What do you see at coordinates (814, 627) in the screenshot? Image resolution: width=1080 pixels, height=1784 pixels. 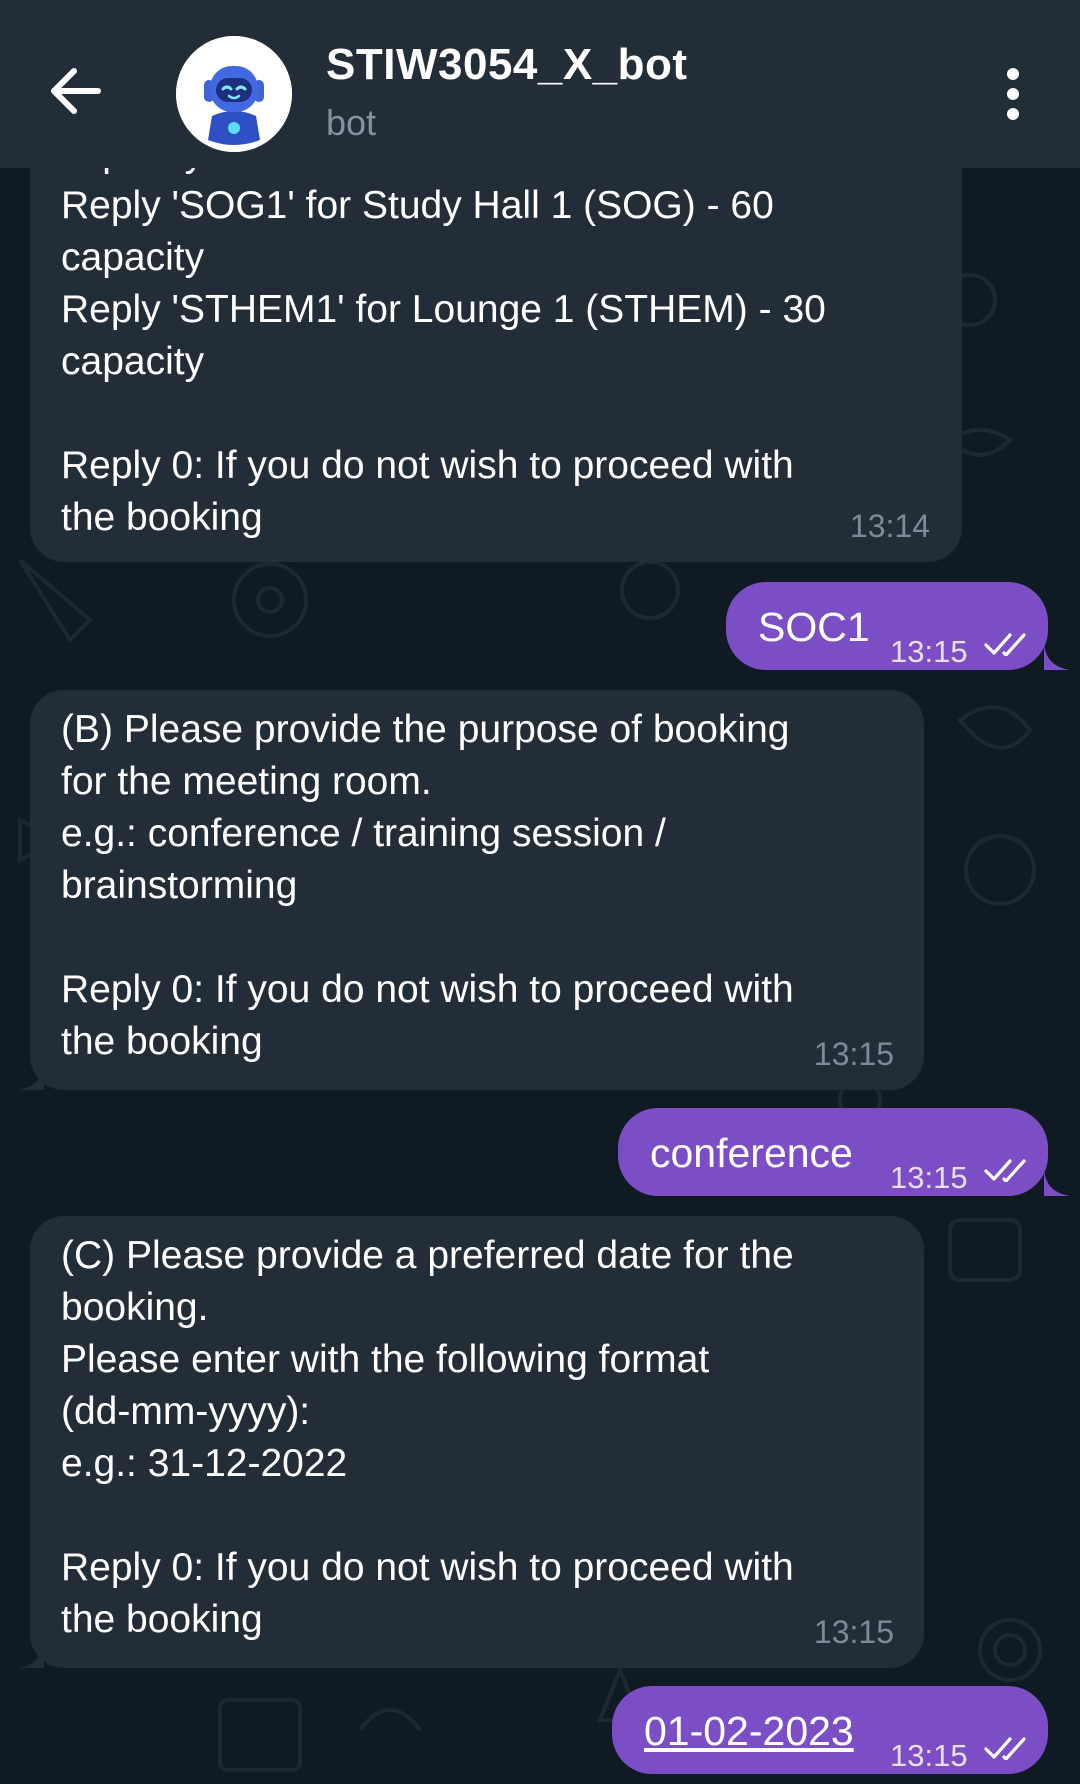 I see `message-text: SOC1` at bounding box center [814, 627].